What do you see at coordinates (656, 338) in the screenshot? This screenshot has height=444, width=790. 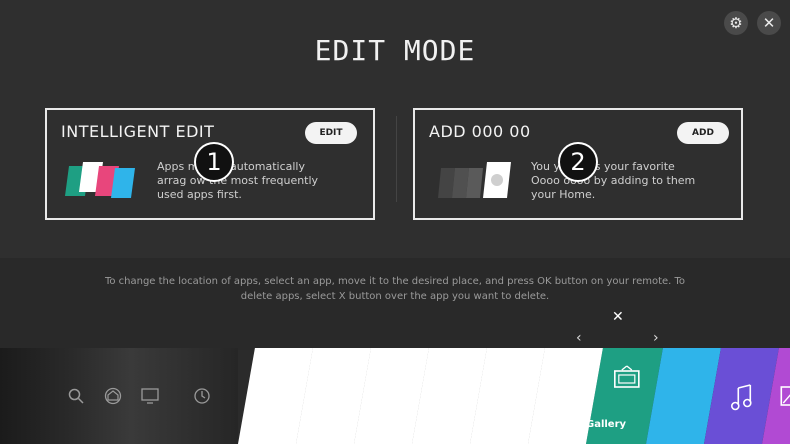 I see `move-right-arrow: ›` at bounding box center [656, 338].